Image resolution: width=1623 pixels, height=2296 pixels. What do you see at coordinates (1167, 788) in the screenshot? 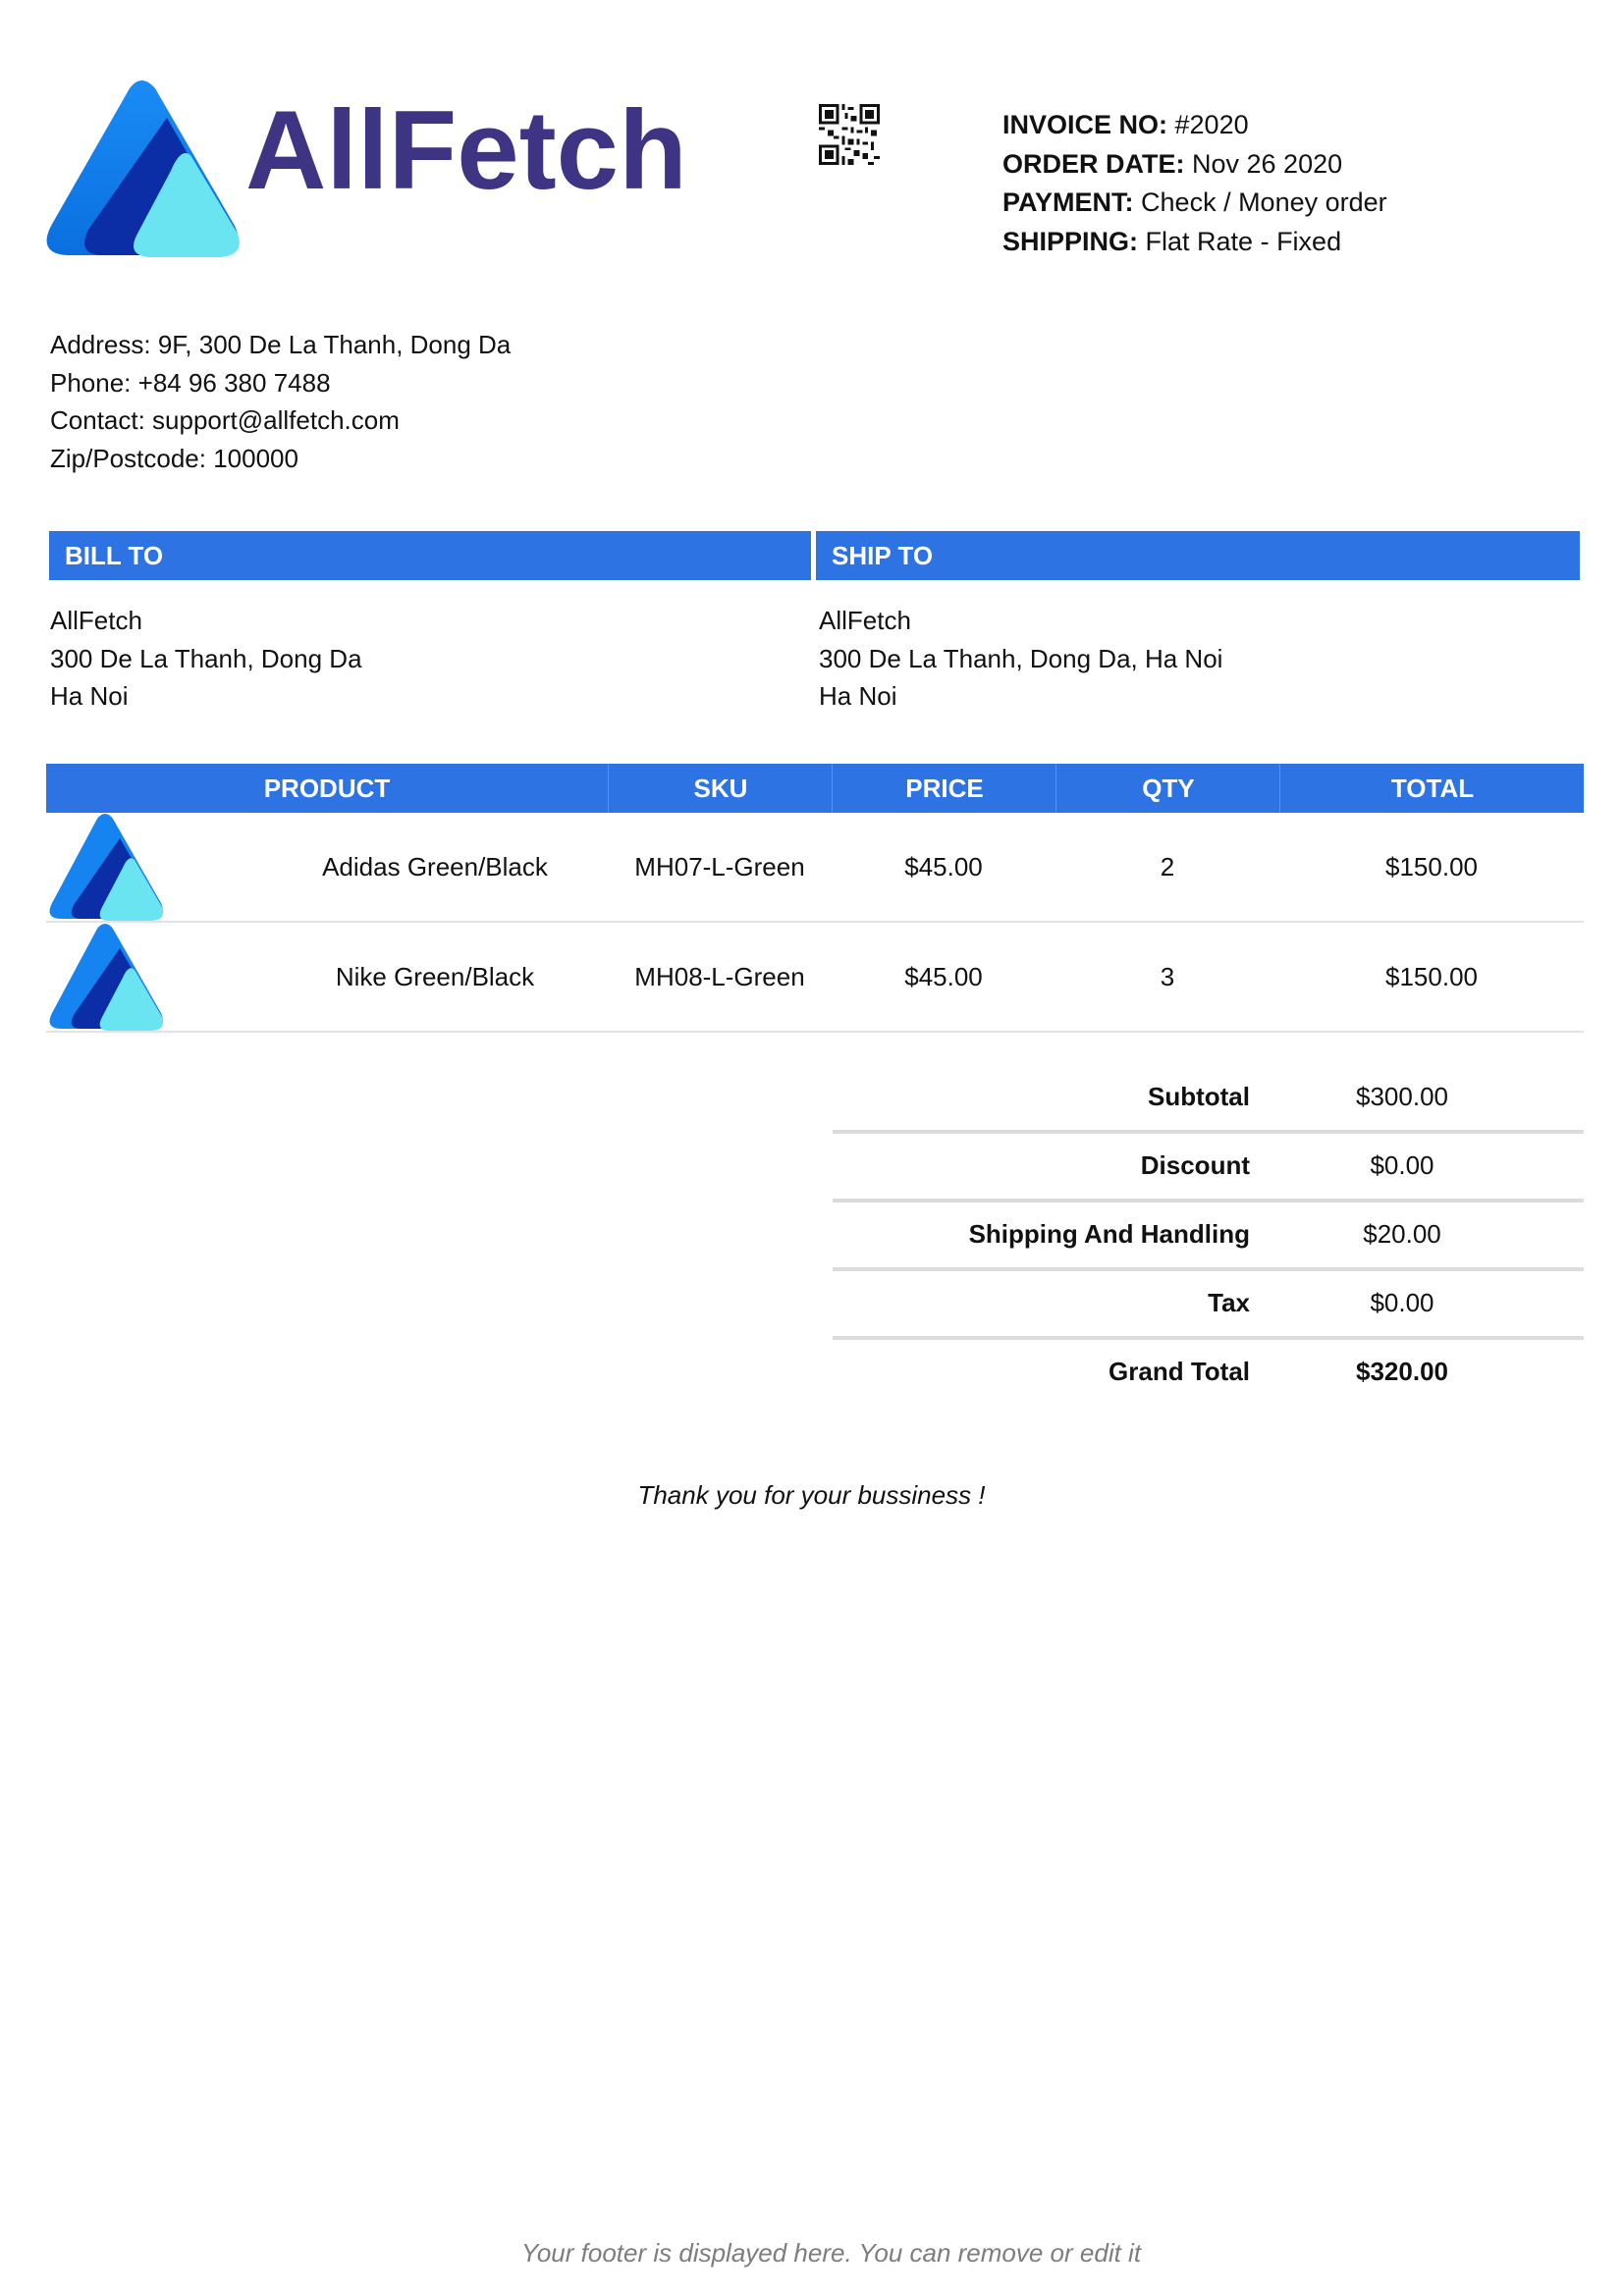
I see `column-qty: QTY` at bounding box center [1167, 788].